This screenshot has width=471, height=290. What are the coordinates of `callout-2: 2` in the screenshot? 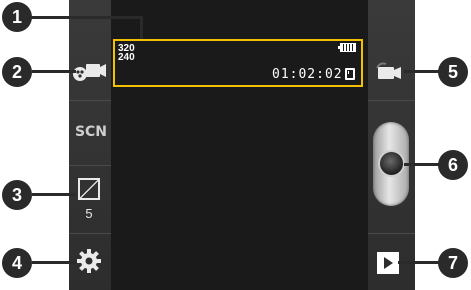 It's located at (17, 72).